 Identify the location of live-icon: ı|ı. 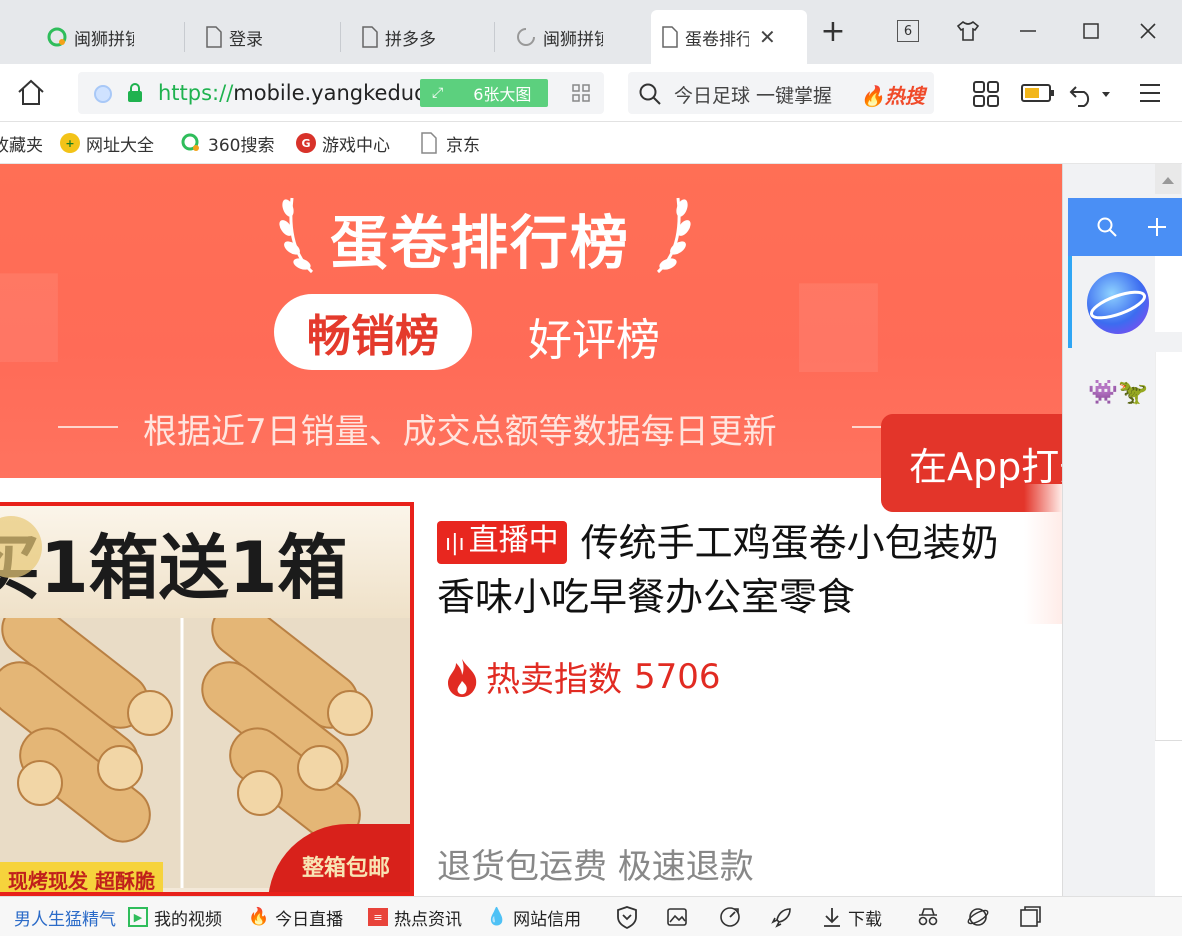
(455, 543).